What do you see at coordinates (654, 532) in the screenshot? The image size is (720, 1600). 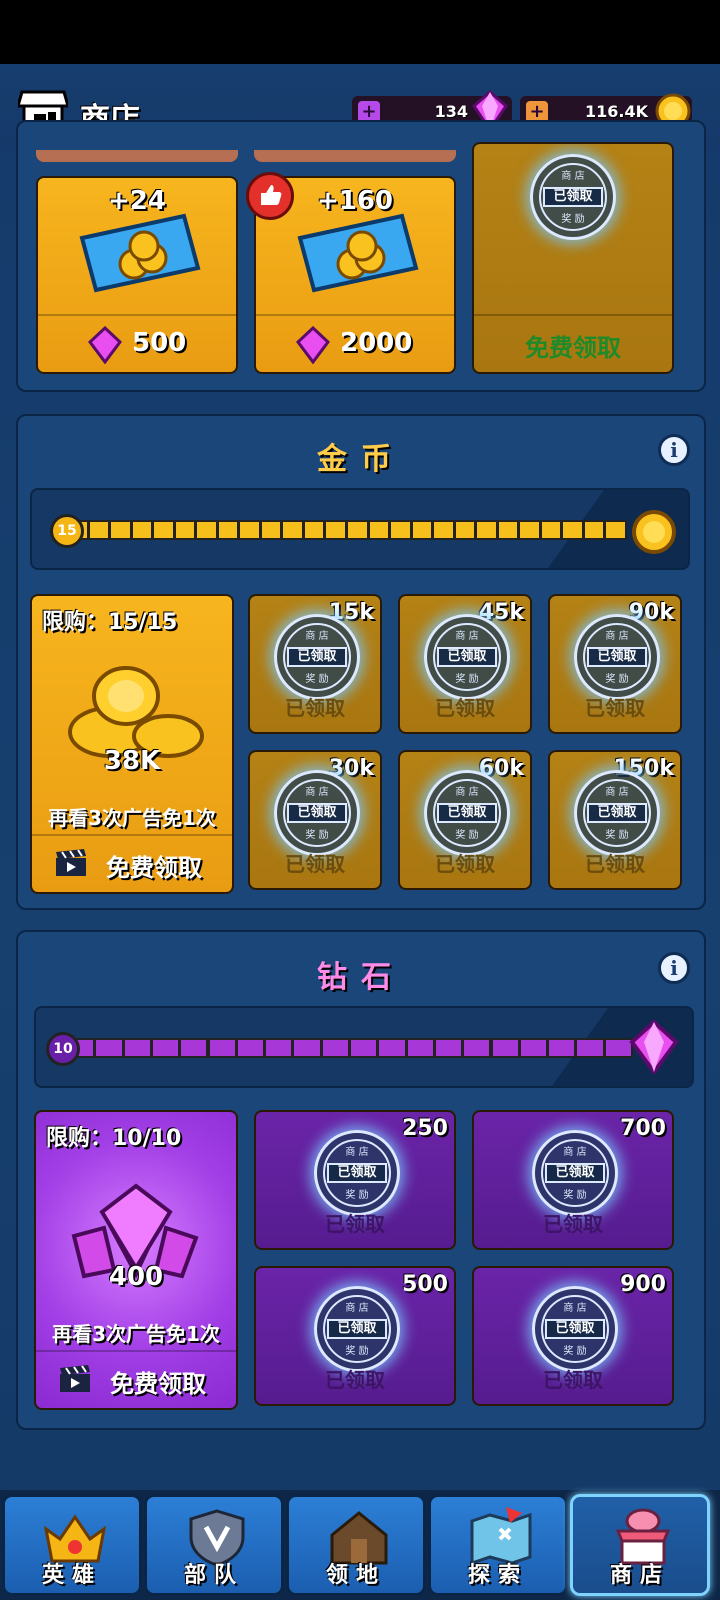 I see `coin-reward-icon` at bounding box center [654, 532].